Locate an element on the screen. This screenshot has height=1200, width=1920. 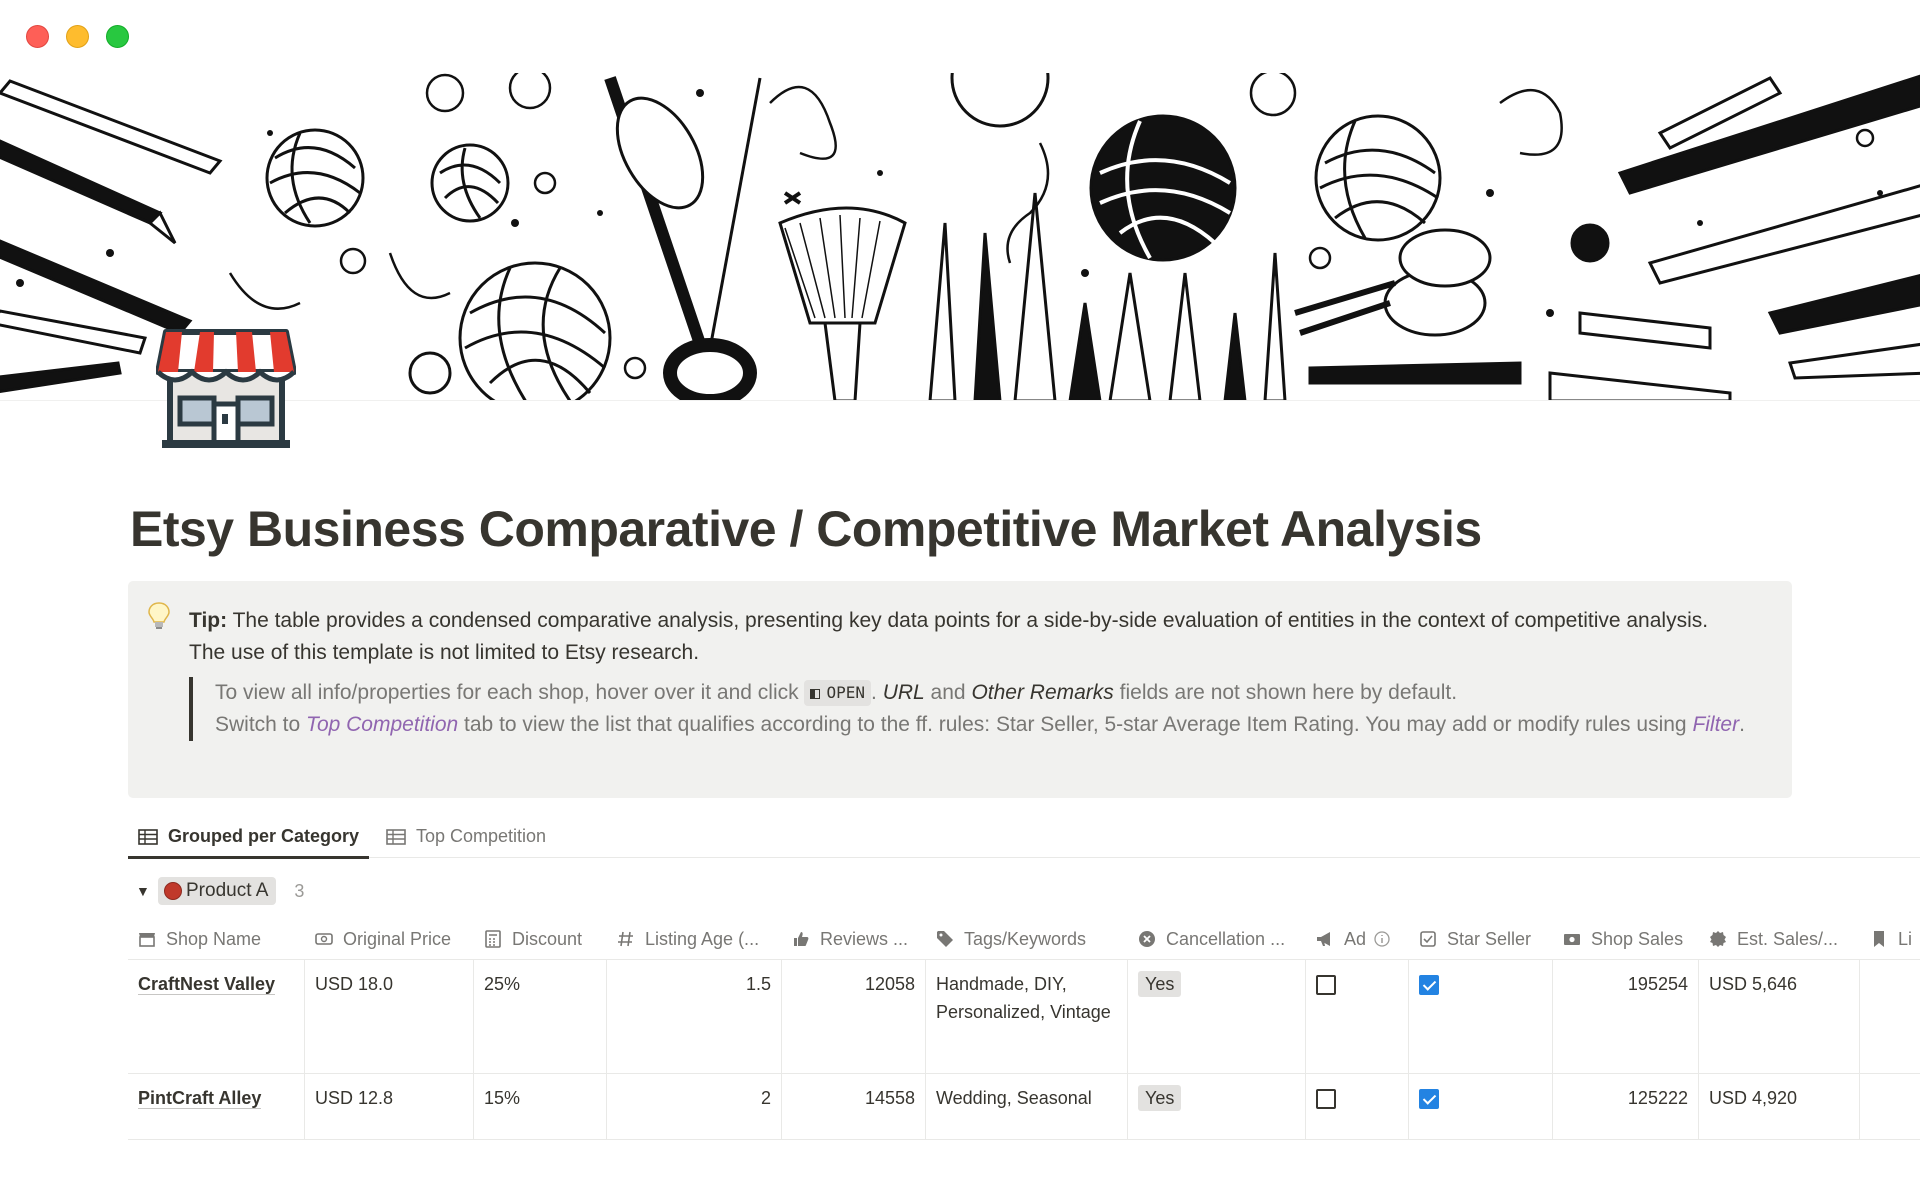
column-label: Ad is located at coordinates (1355, 938).